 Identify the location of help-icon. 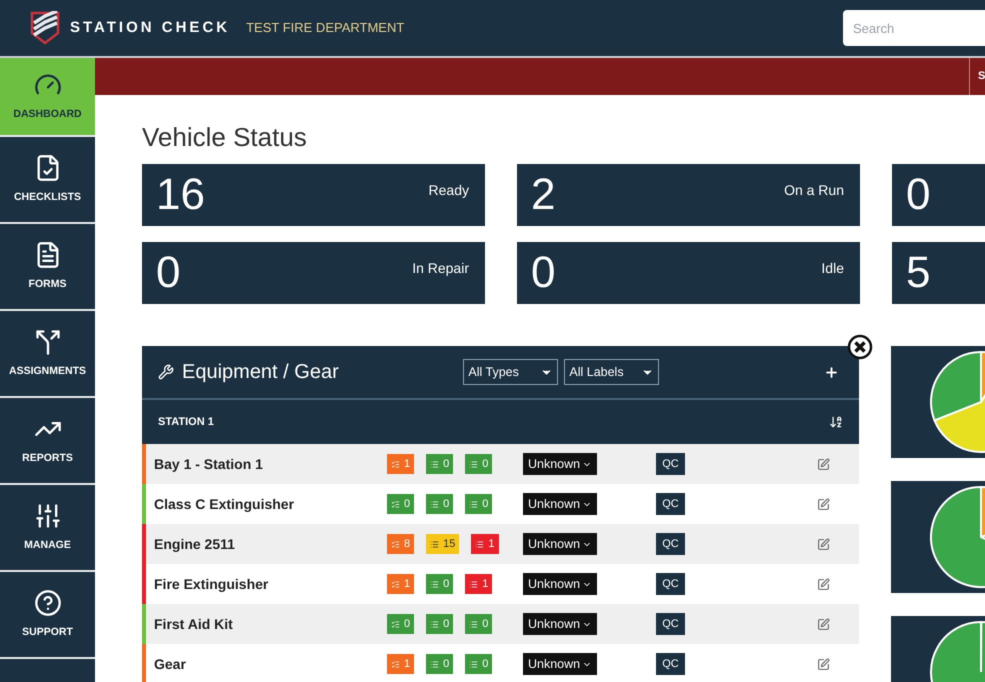
(48, 602).